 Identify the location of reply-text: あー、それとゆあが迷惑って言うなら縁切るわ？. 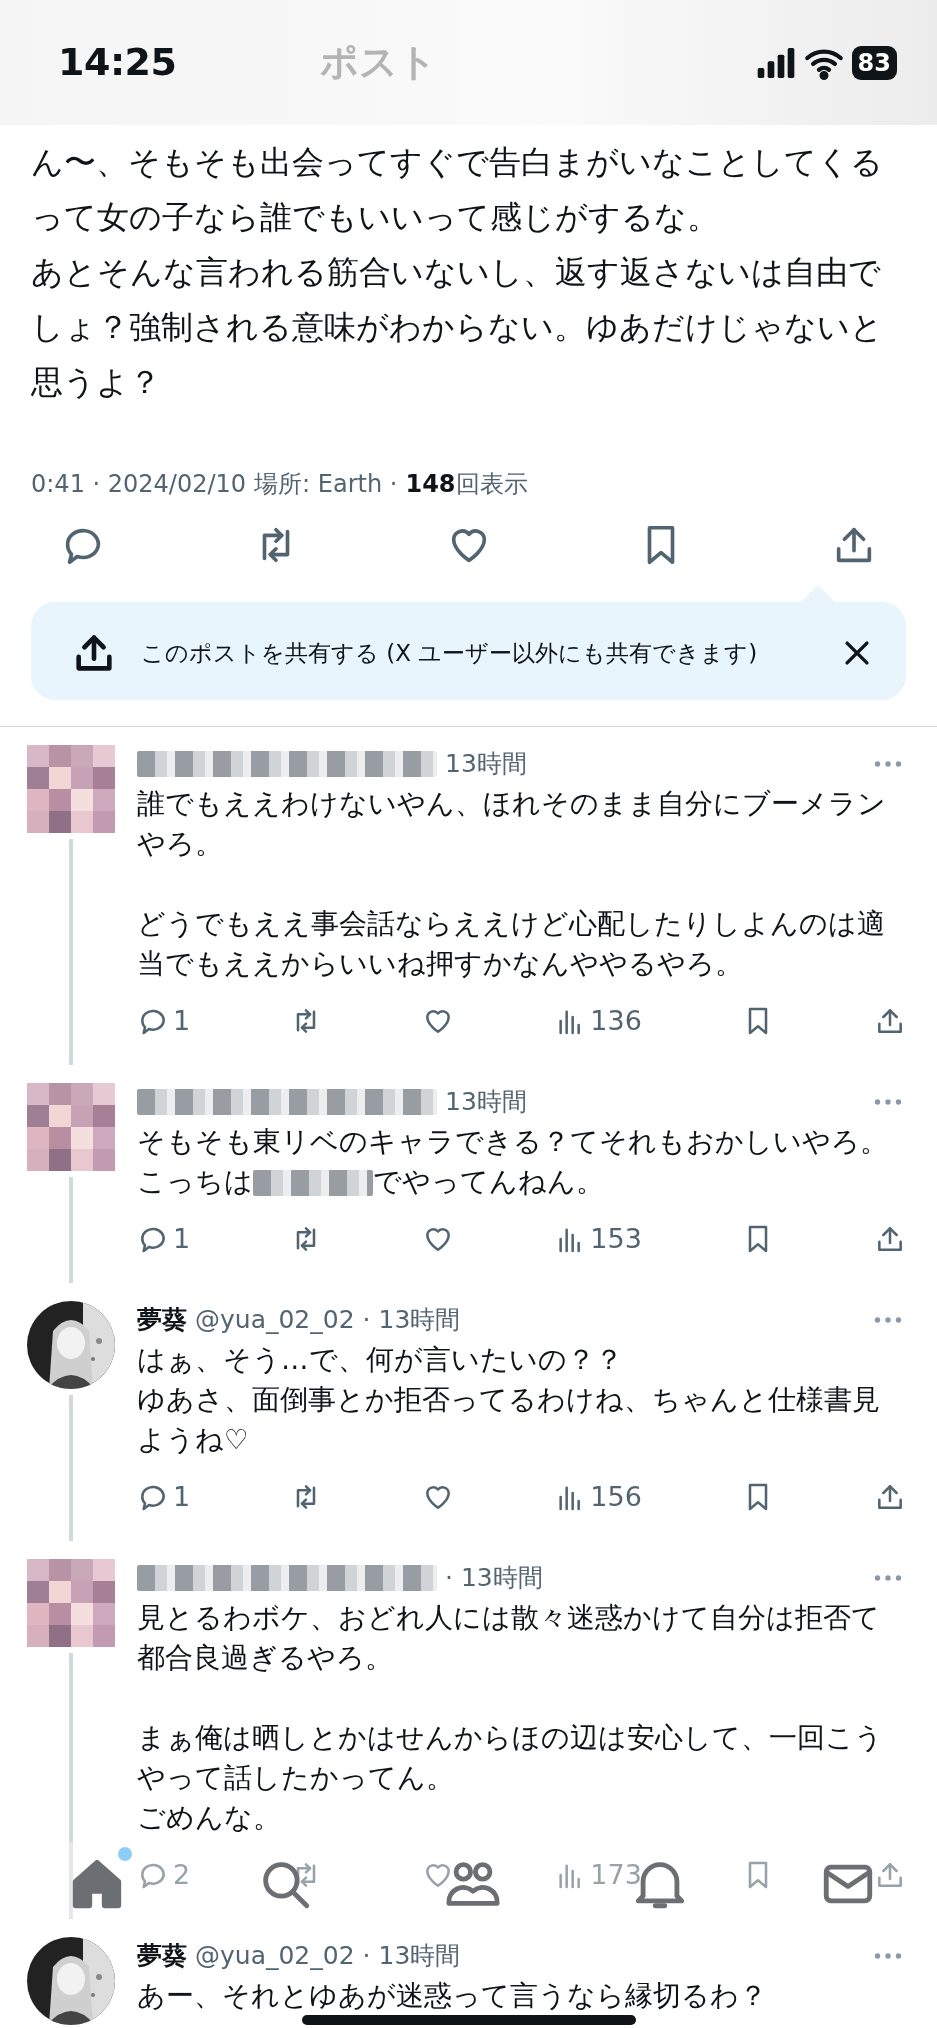
(452, 1994).